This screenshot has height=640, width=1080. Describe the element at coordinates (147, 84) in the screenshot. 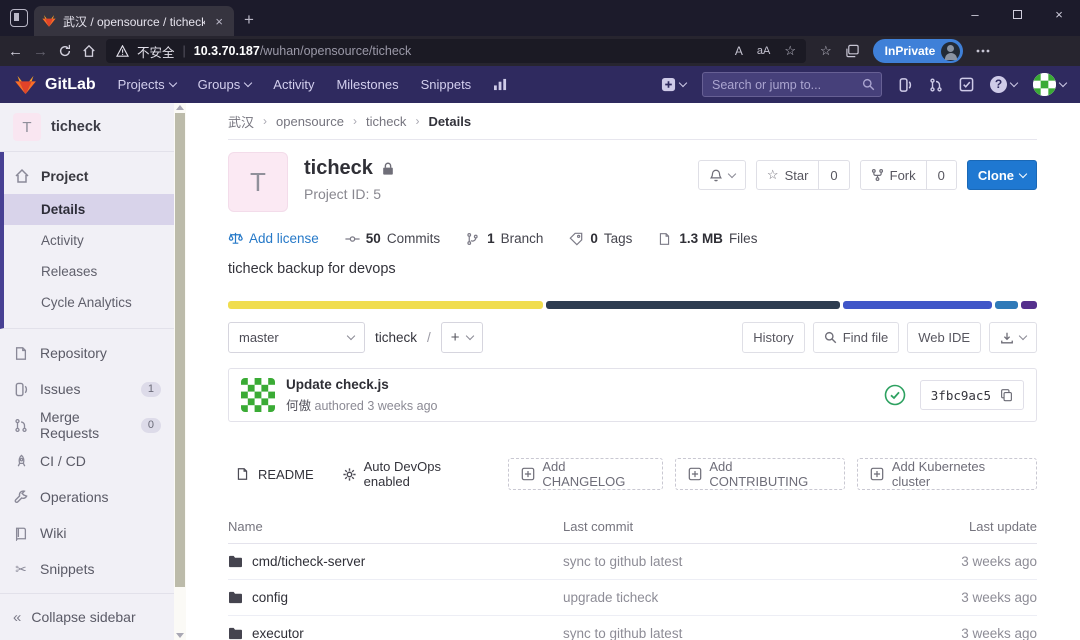

I see `nav-projects: Projects` at that location.